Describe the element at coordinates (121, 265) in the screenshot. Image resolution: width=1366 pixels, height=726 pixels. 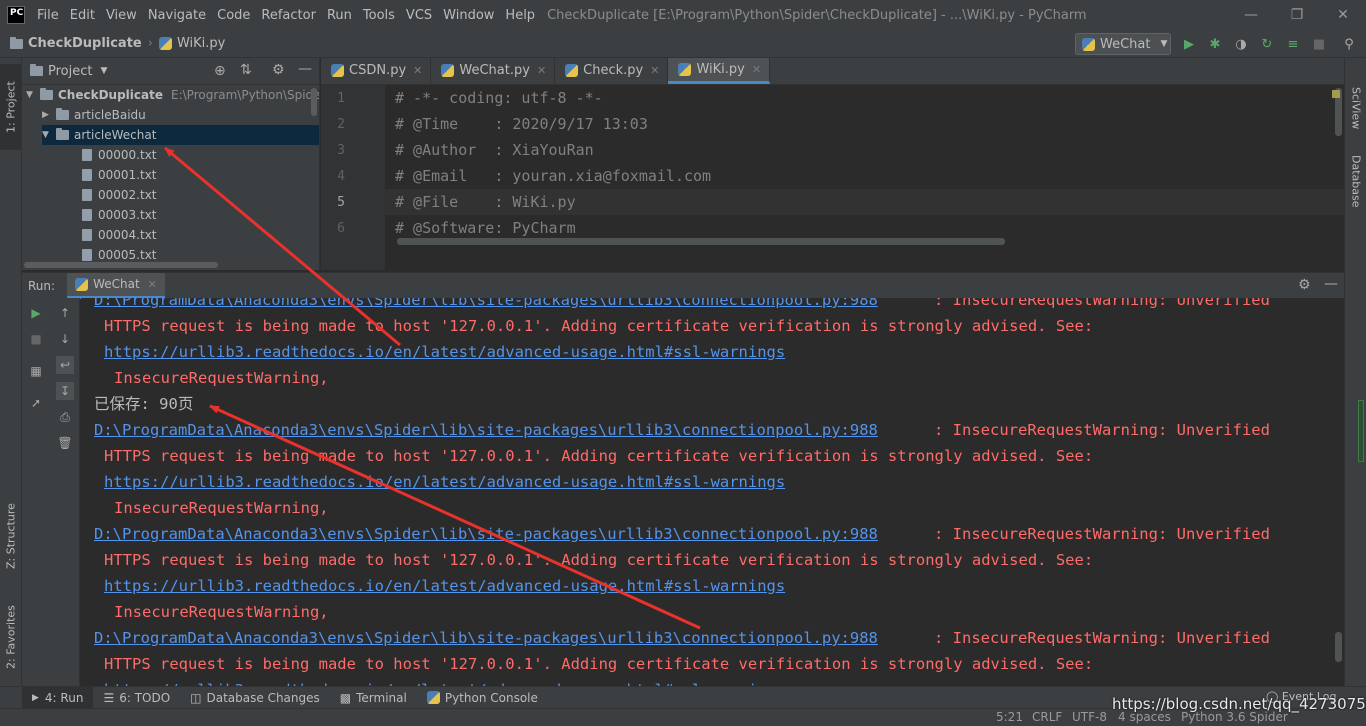
I see `horizontal-scrollbar` at that location.